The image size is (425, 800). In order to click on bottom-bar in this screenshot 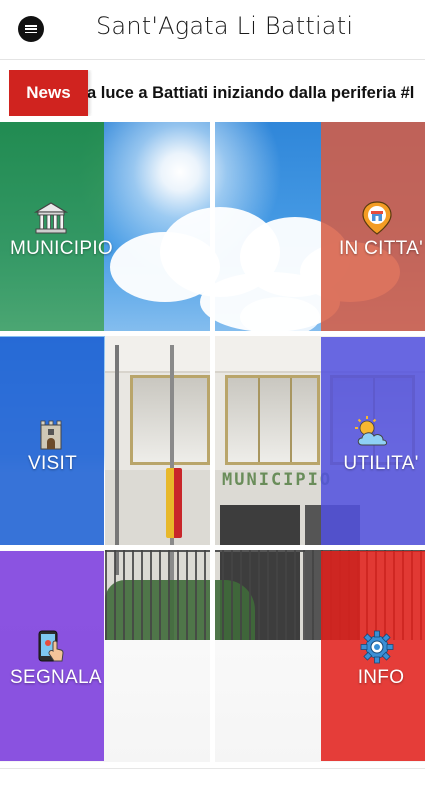, I will do `click(212, 784)`.